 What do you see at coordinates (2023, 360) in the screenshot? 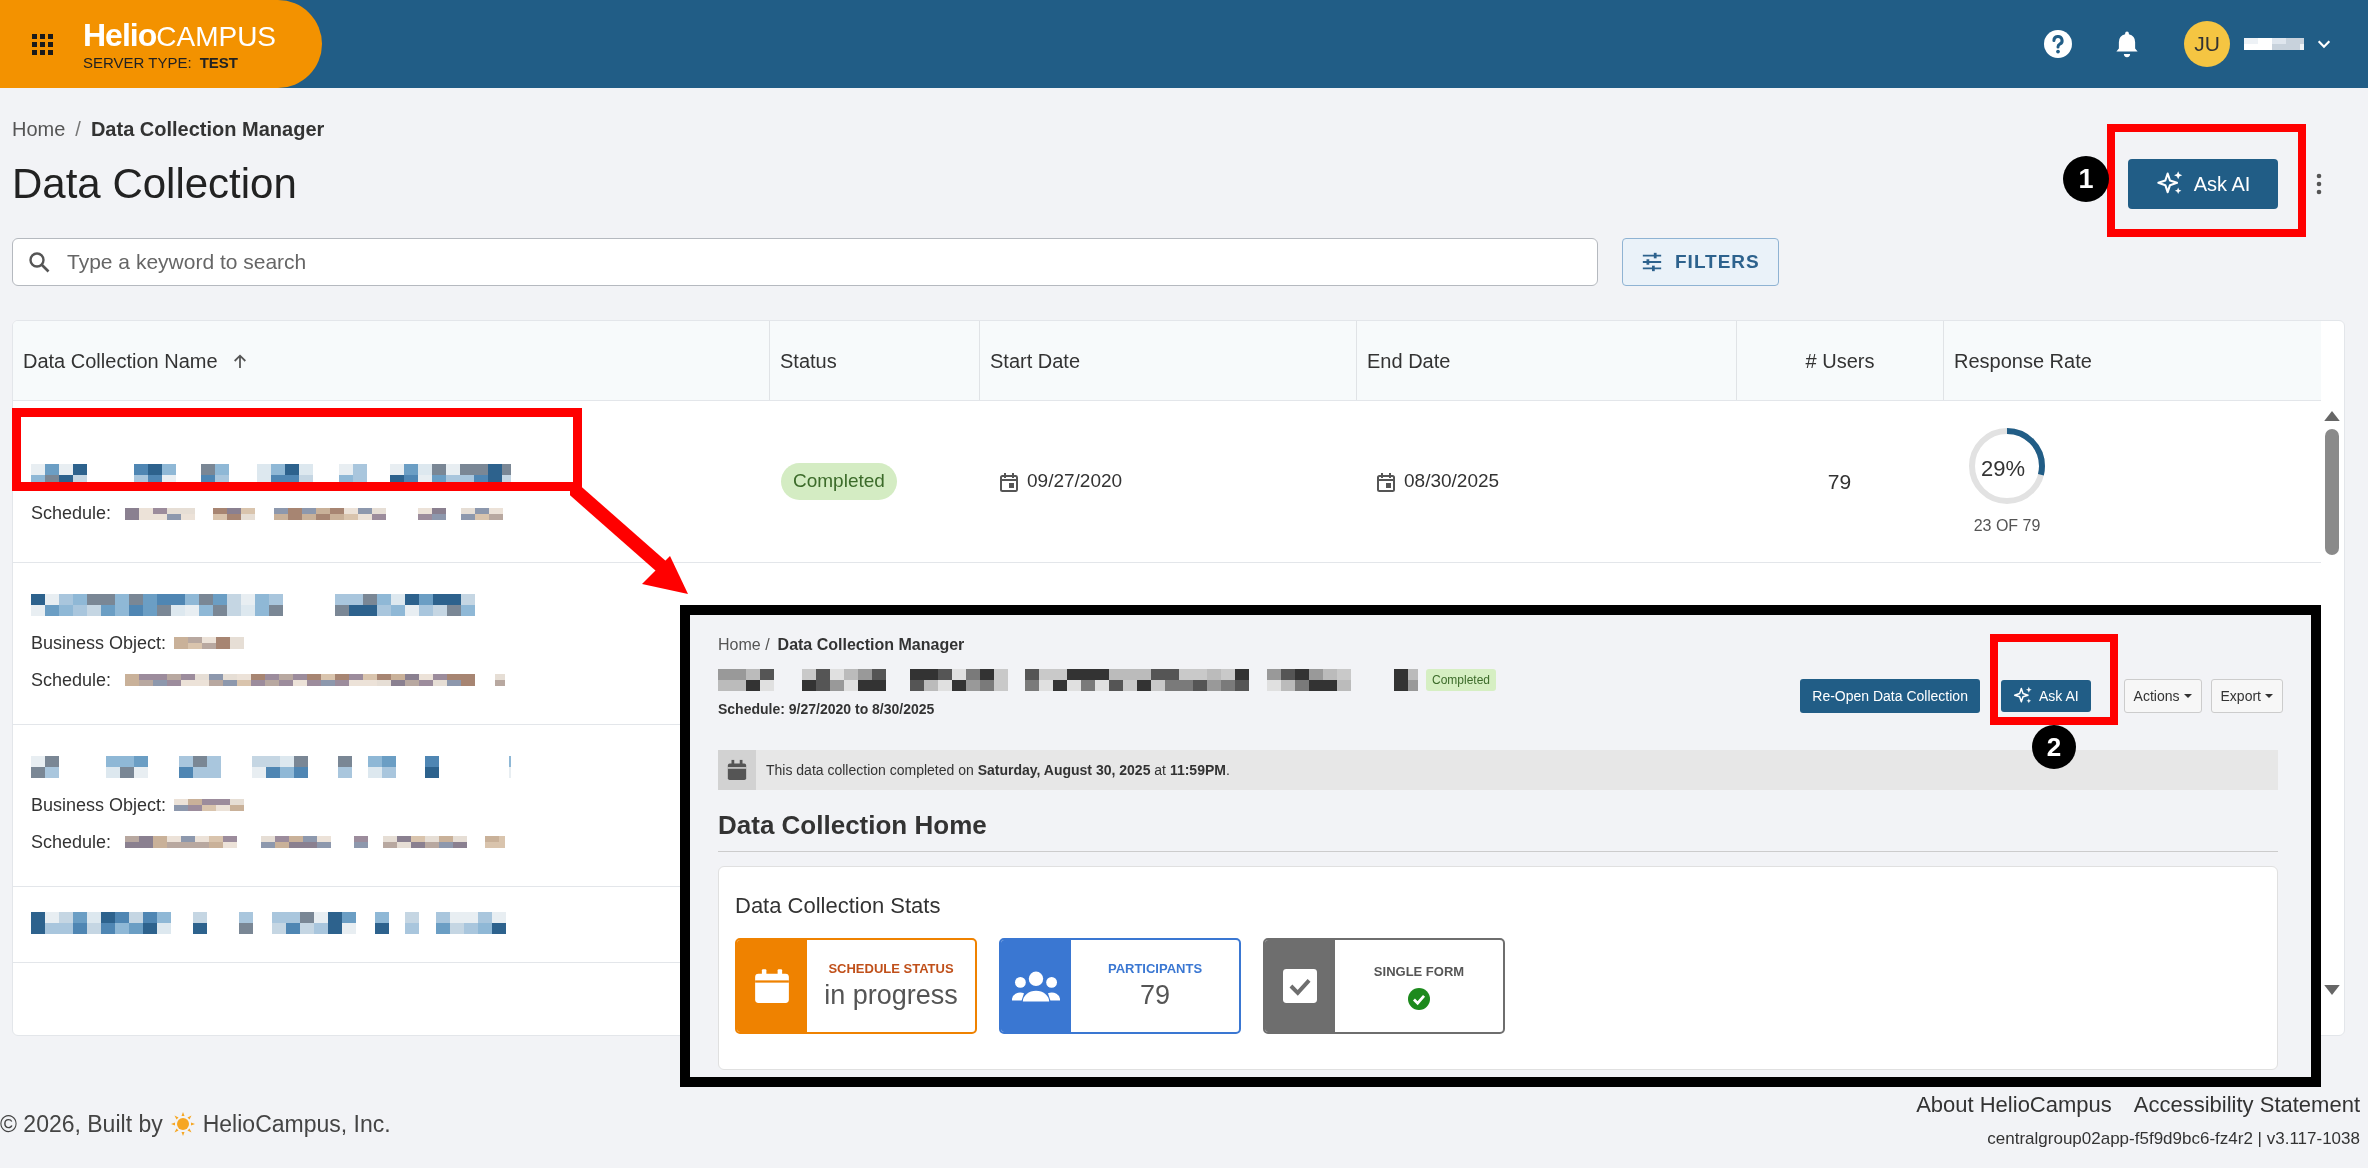
I see `column-header: Response Rate` at bounding box center [2023, 360].